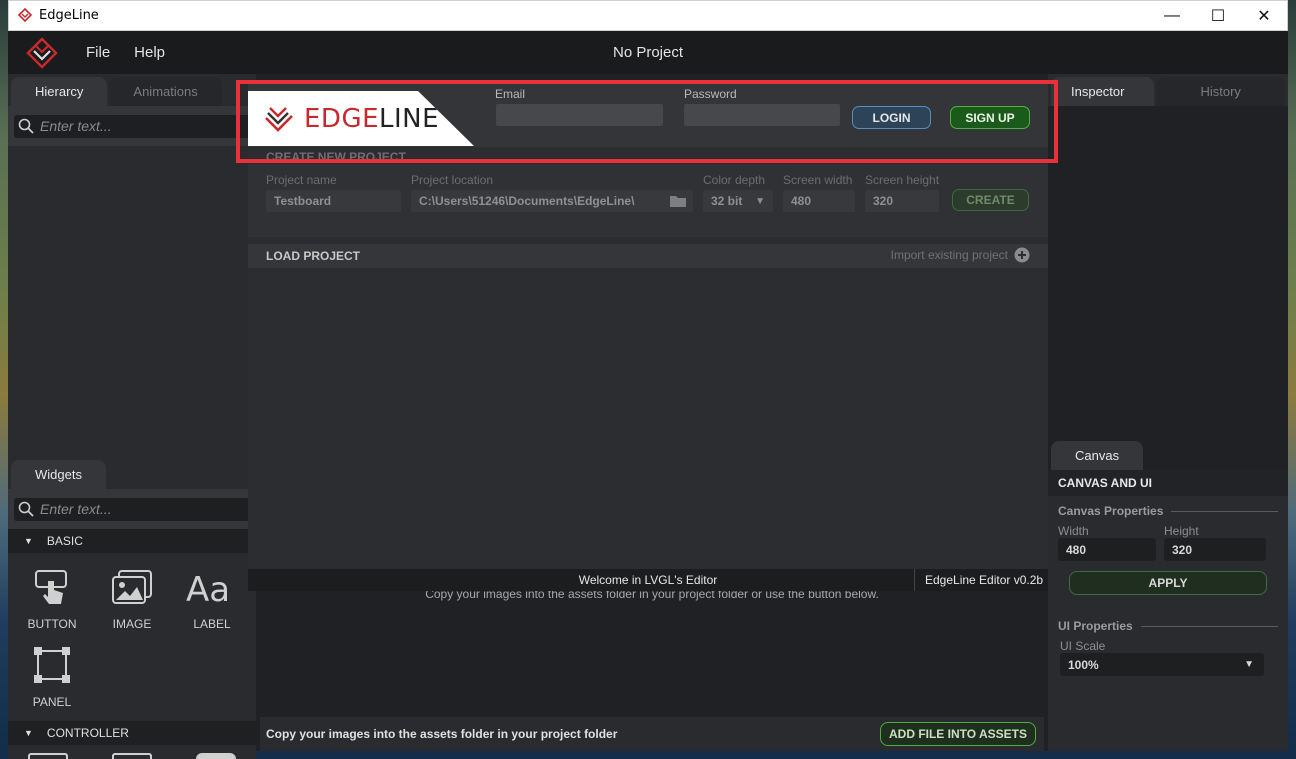 The width and height of the screenshot is (1296, 759). What do you see at coordinates (1162, 664) in the screenshot?
I see `ui-scale-select: 100% ▼` at bounding box center [1162, 664].